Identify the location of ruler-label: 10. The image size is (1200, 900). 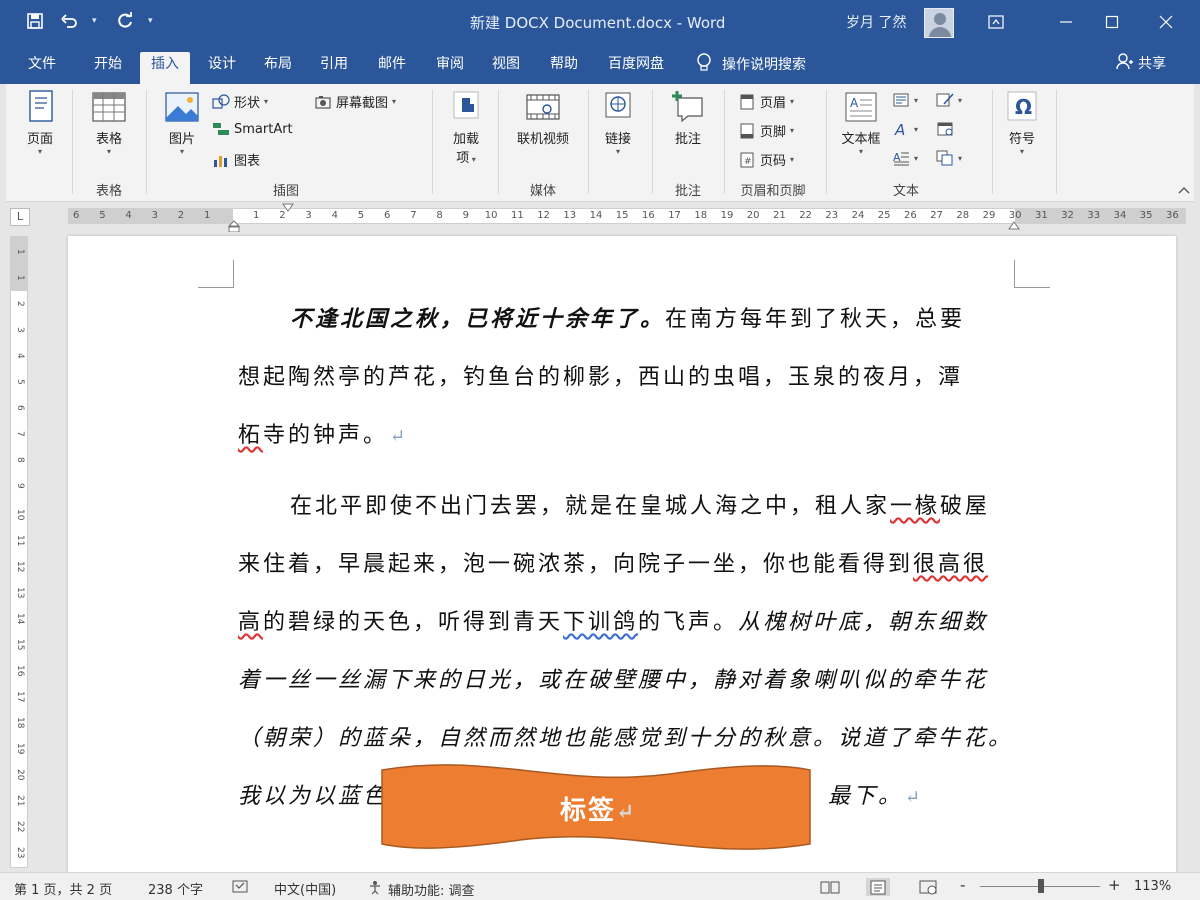
(491, 215).